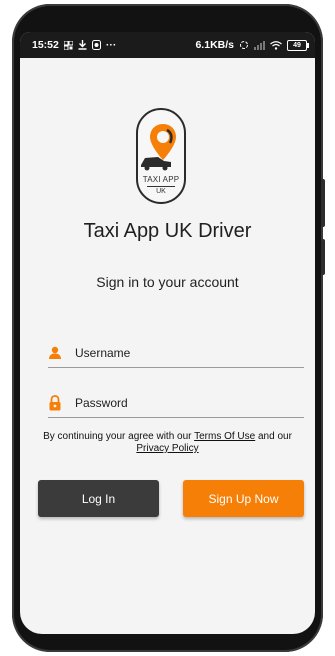  Describe the element at coordinates (161, 179) in the screenshot. I see `logo-text-top: TAXI APP` at that location.